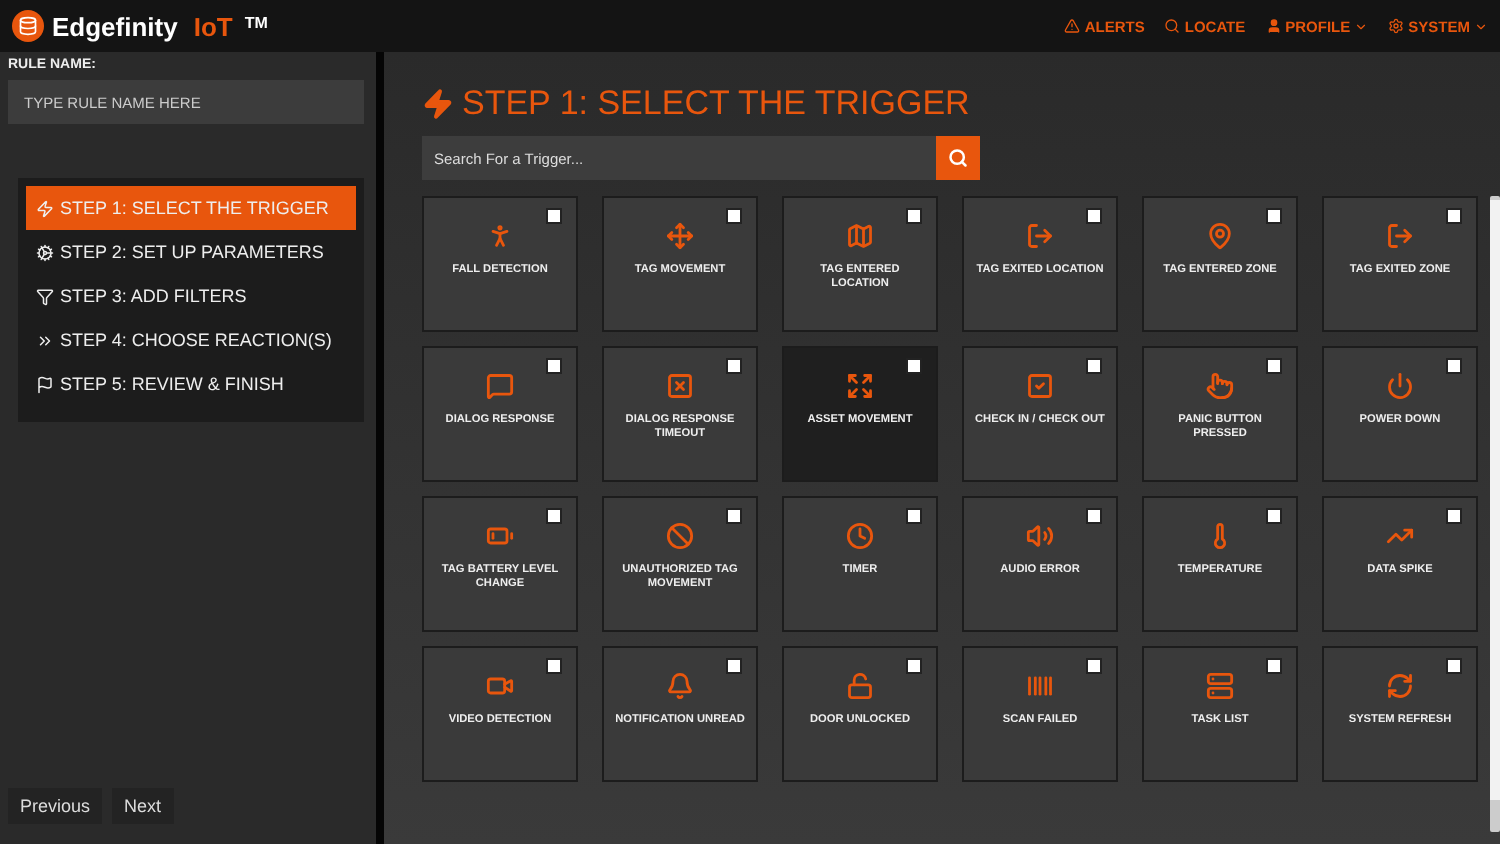 The image size is (1500, 844). Describe the element at coordinates (500, 386) in the screenshot. I see `speech-bubble-icon` at that location.